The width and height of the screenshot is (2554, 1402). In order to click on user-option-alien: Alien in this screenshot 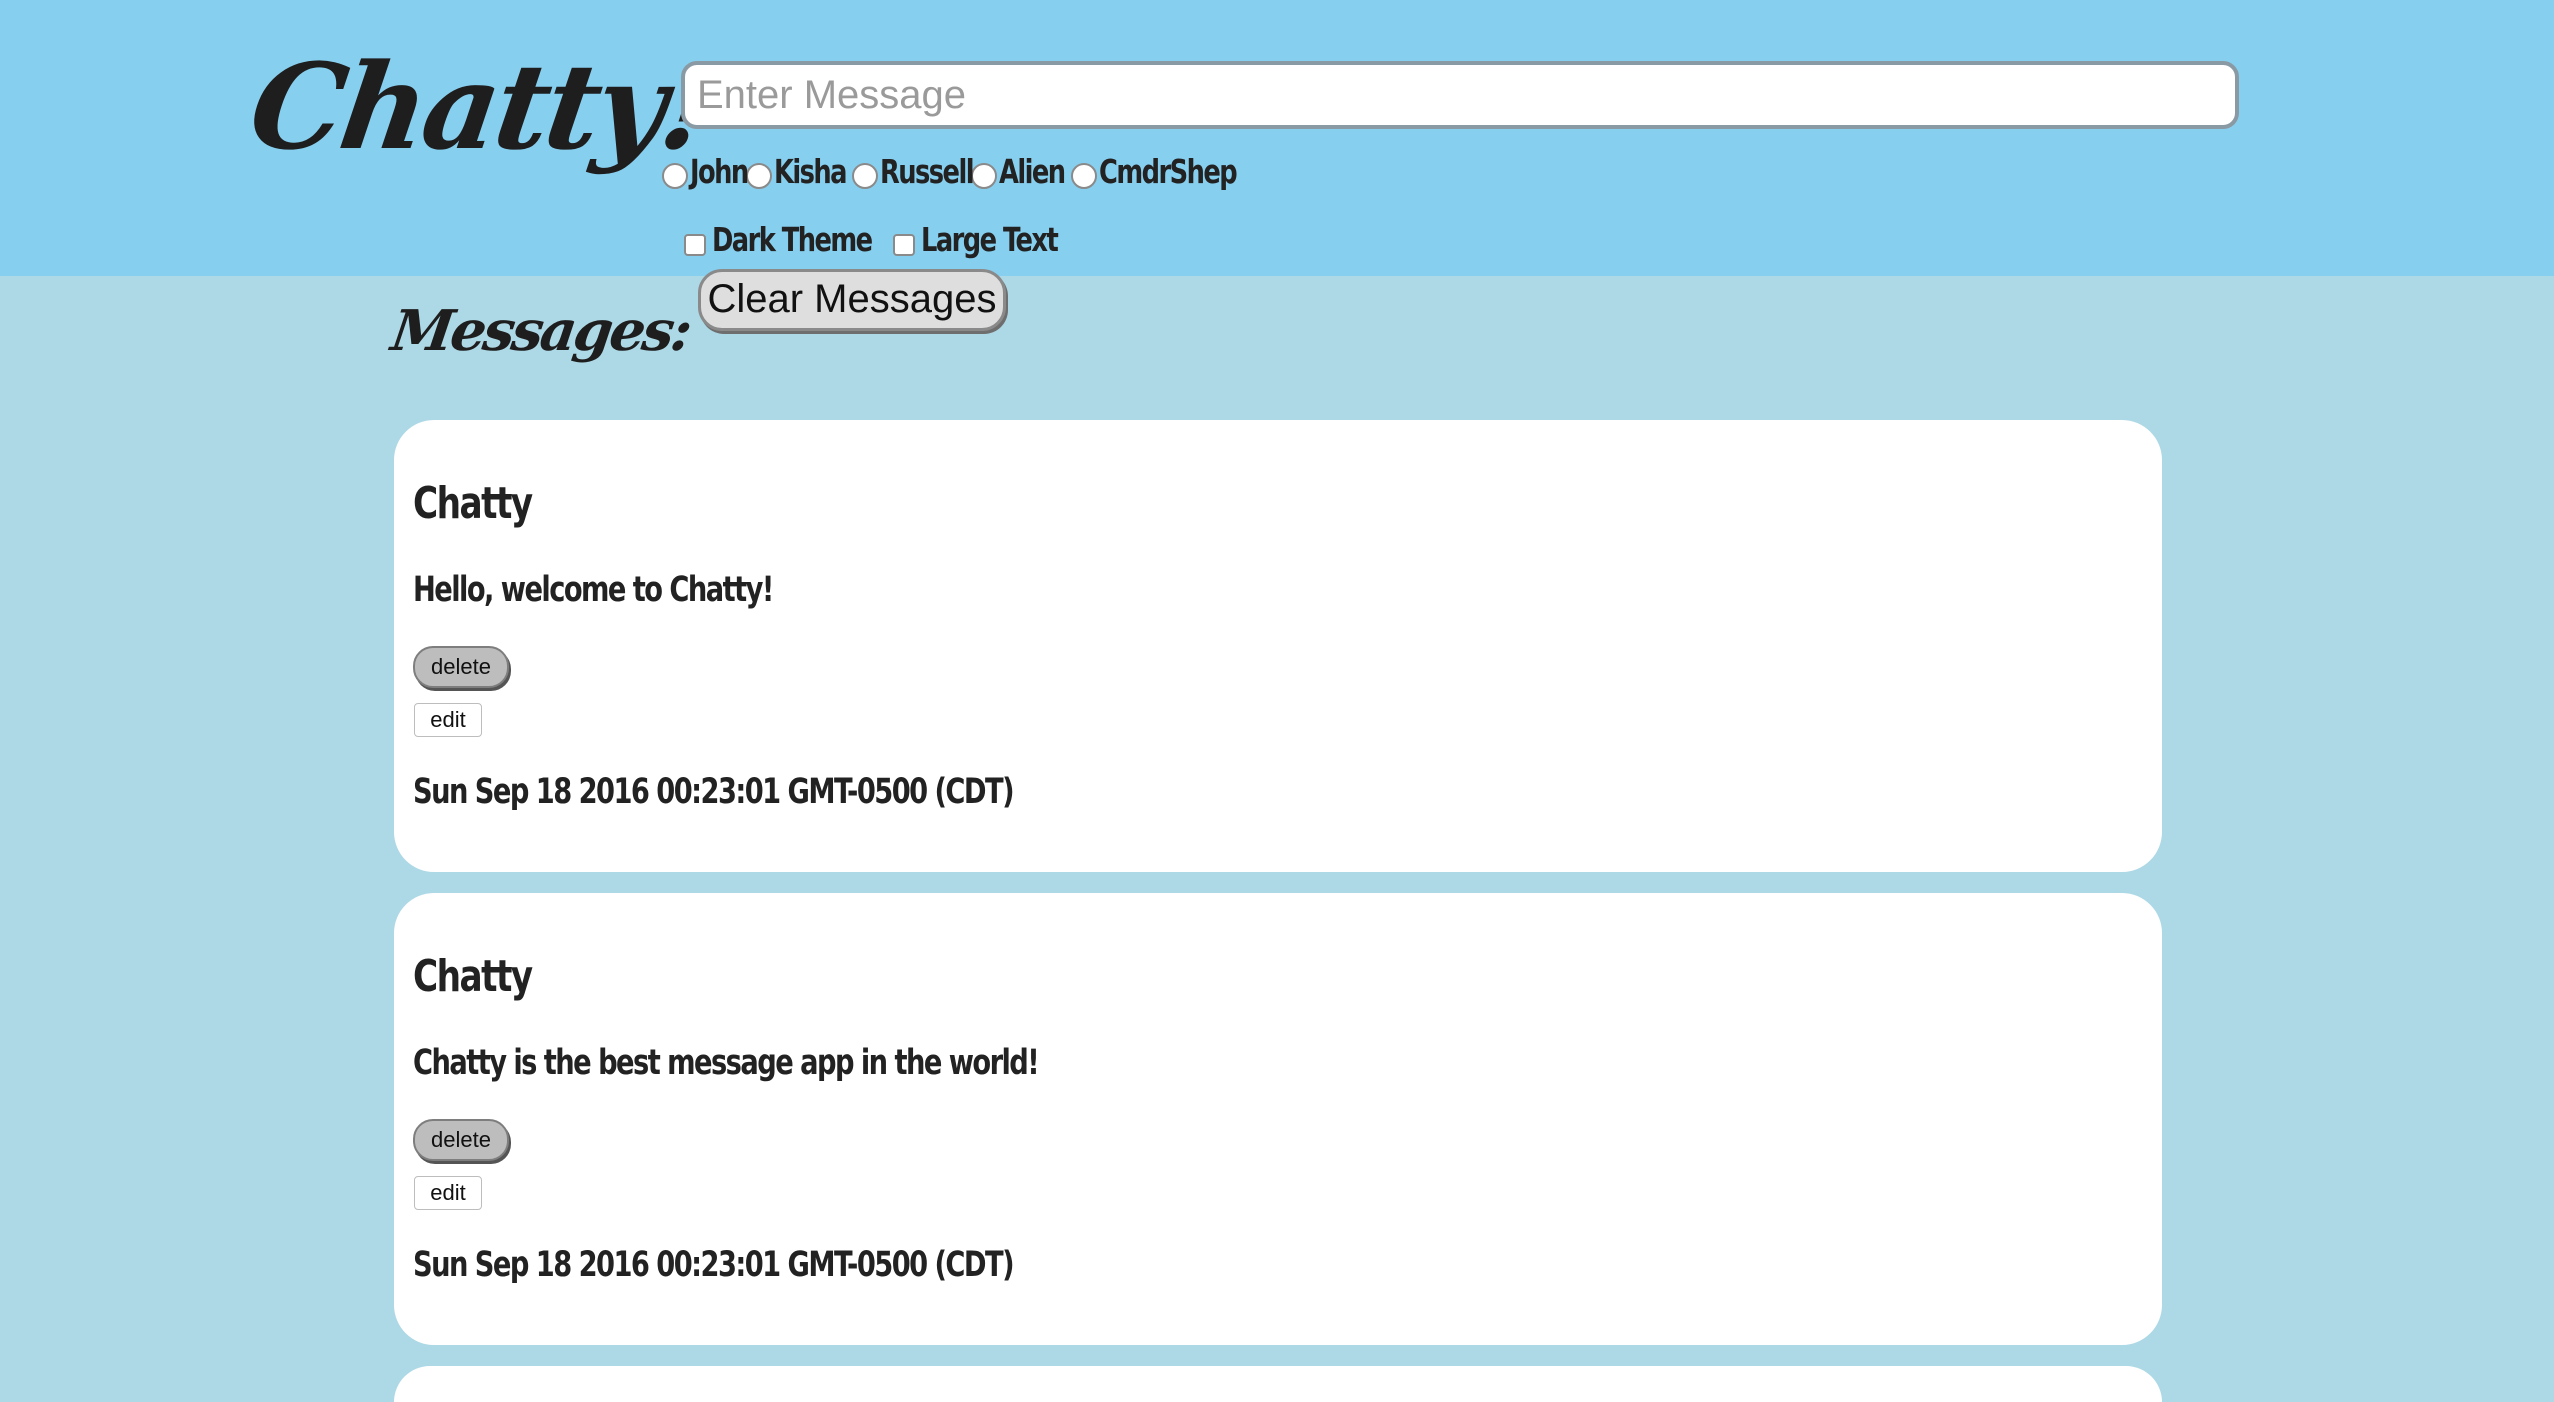, I will do `click(1027, 171)`.